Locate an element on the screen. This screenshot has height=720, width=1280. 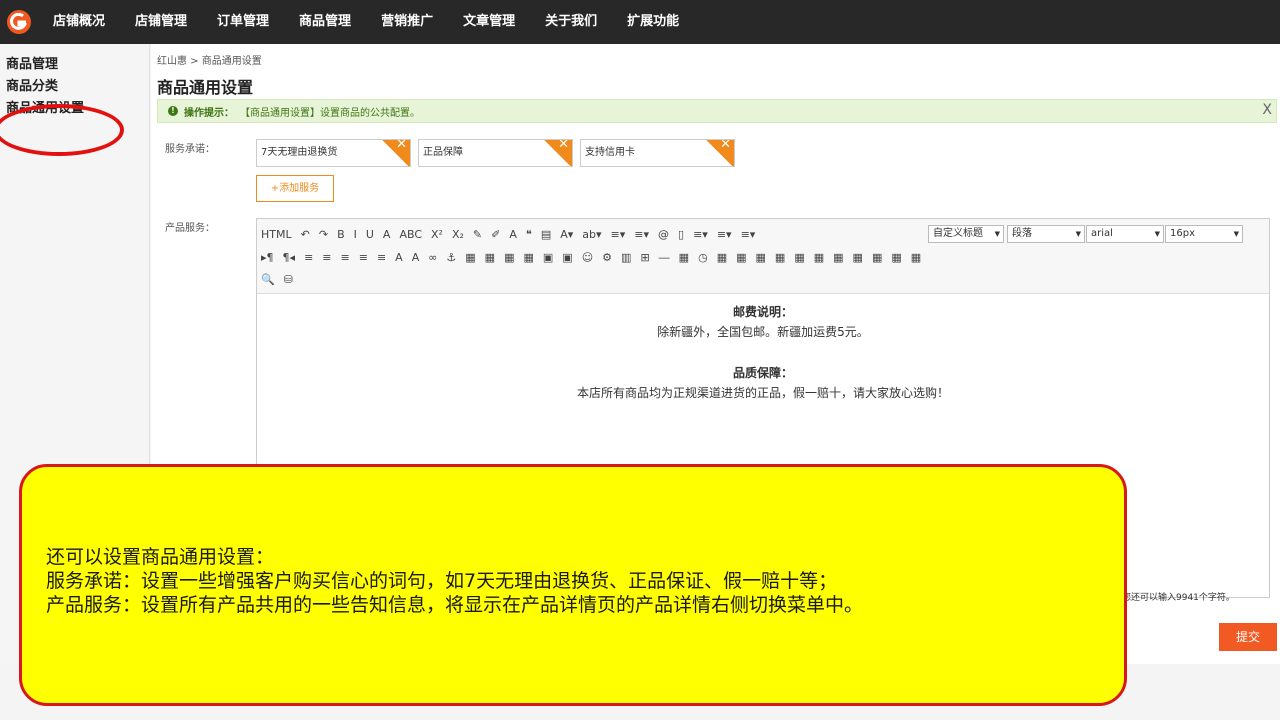
char-count: 您还可以输入9941个字符。 is located at coordinates (1178, 598).